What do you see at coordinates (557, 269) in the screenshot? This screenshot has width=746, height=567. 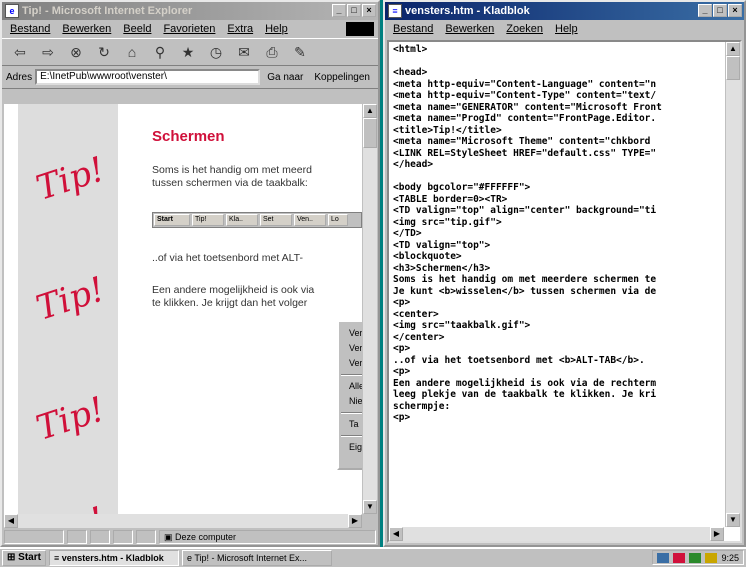 I see `code-line: <h3>Schermen</h3>` at bounding box center [557, 269].